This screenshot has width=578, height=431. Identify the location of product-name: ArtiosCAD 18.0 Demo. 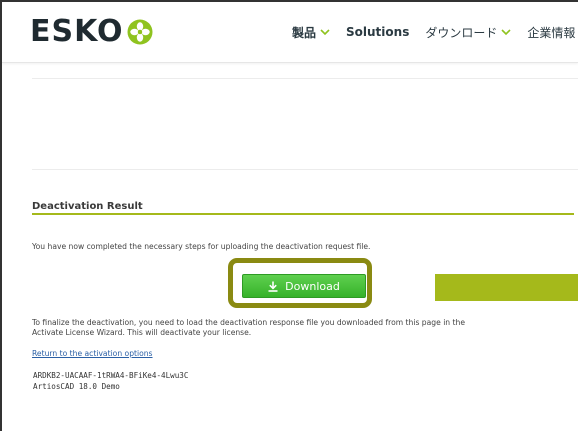
(76, 386).